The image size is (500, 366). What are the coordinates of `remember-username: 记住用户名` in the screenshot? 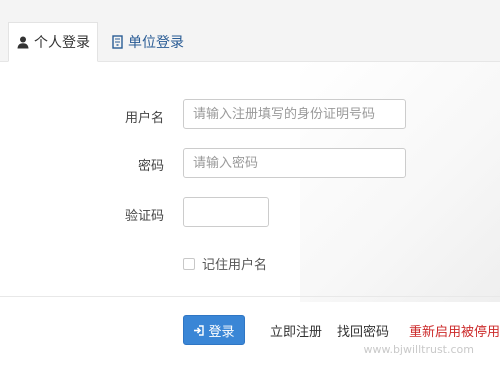 It's located at (225, 263).